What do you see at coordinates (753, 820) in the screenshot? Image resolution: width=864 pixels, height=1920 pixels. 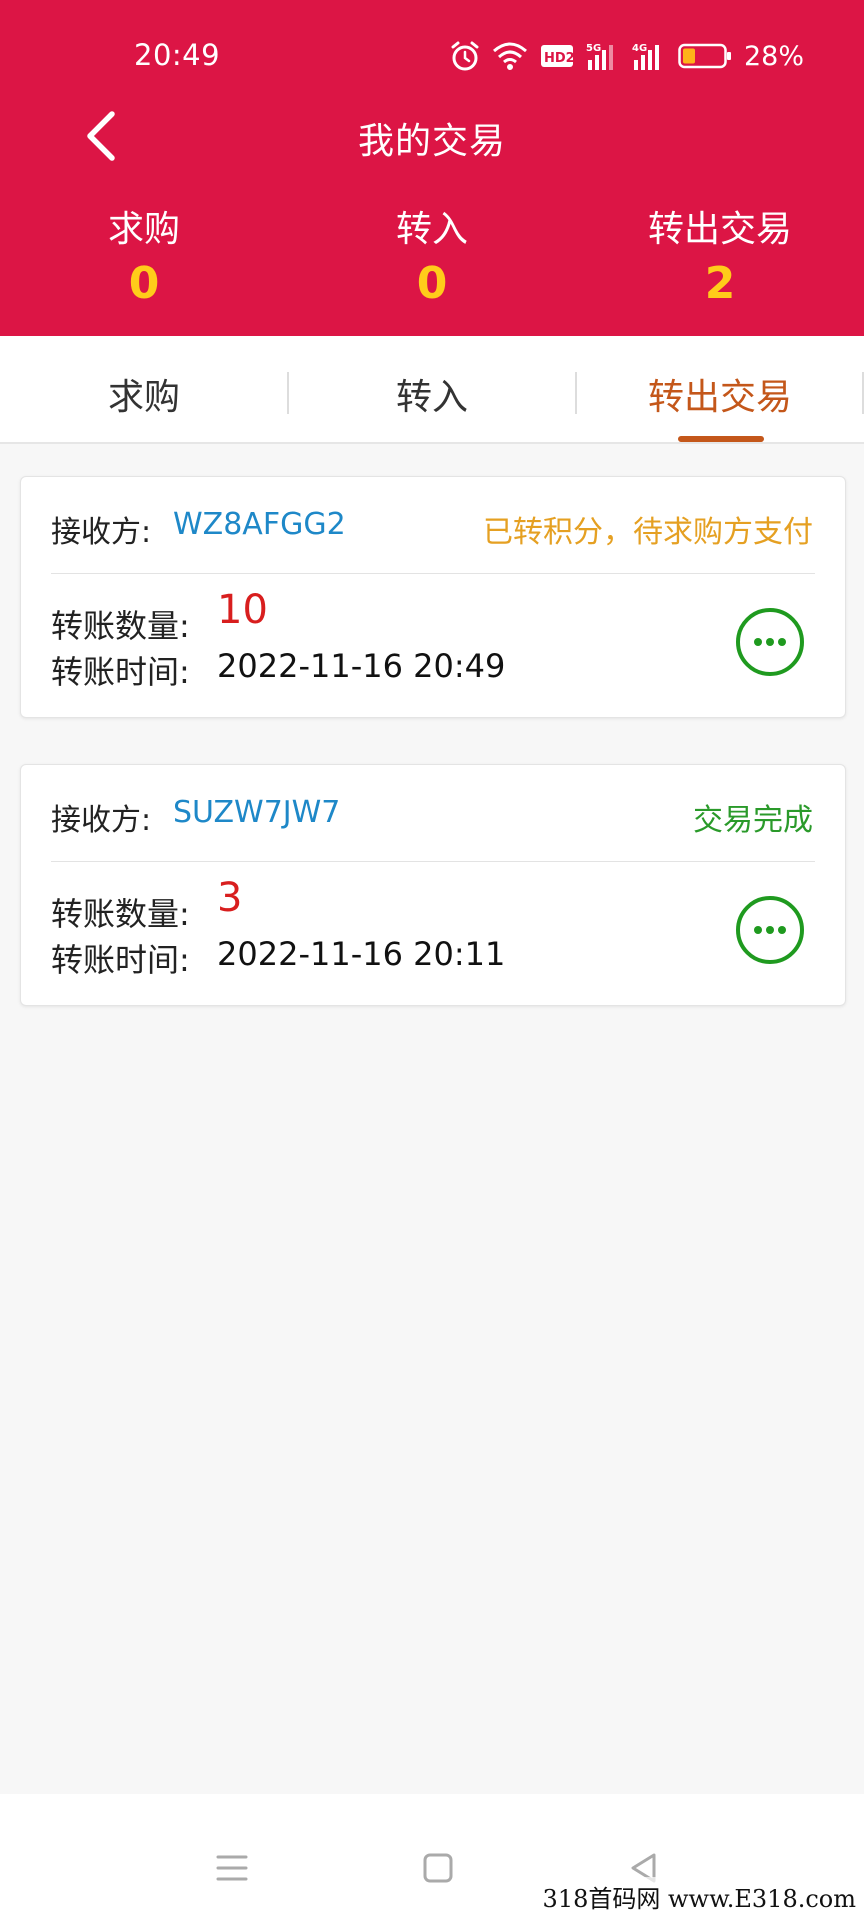 I see `transaction-status: 交易完成` at bounding box center [753, 820].